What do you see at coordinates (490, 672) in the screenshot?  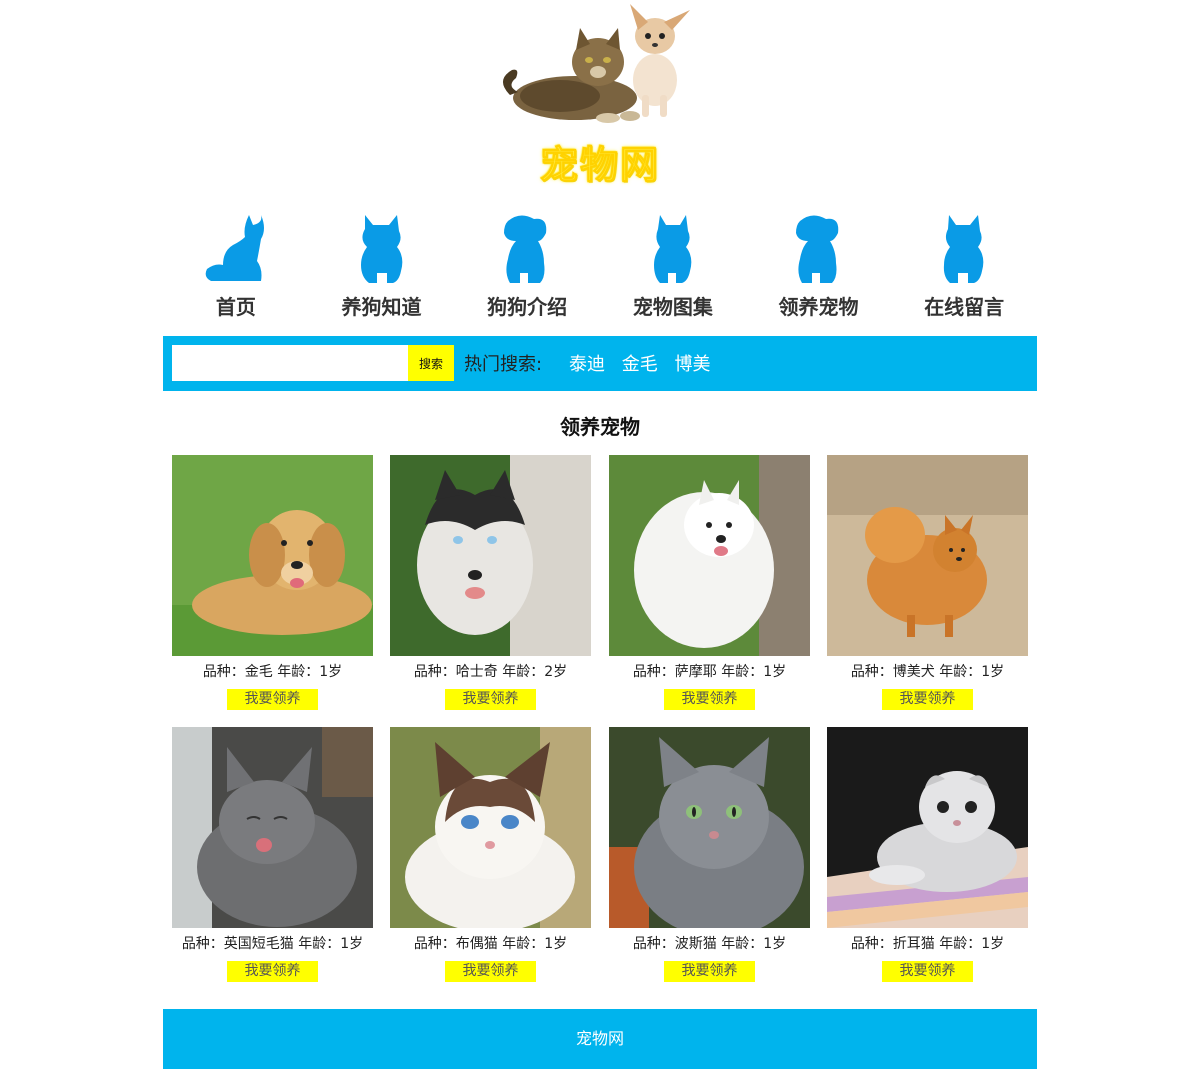 I see `pet-info: 品种：哈士奇 年龄：2岁` at bounding box center [490, 672].